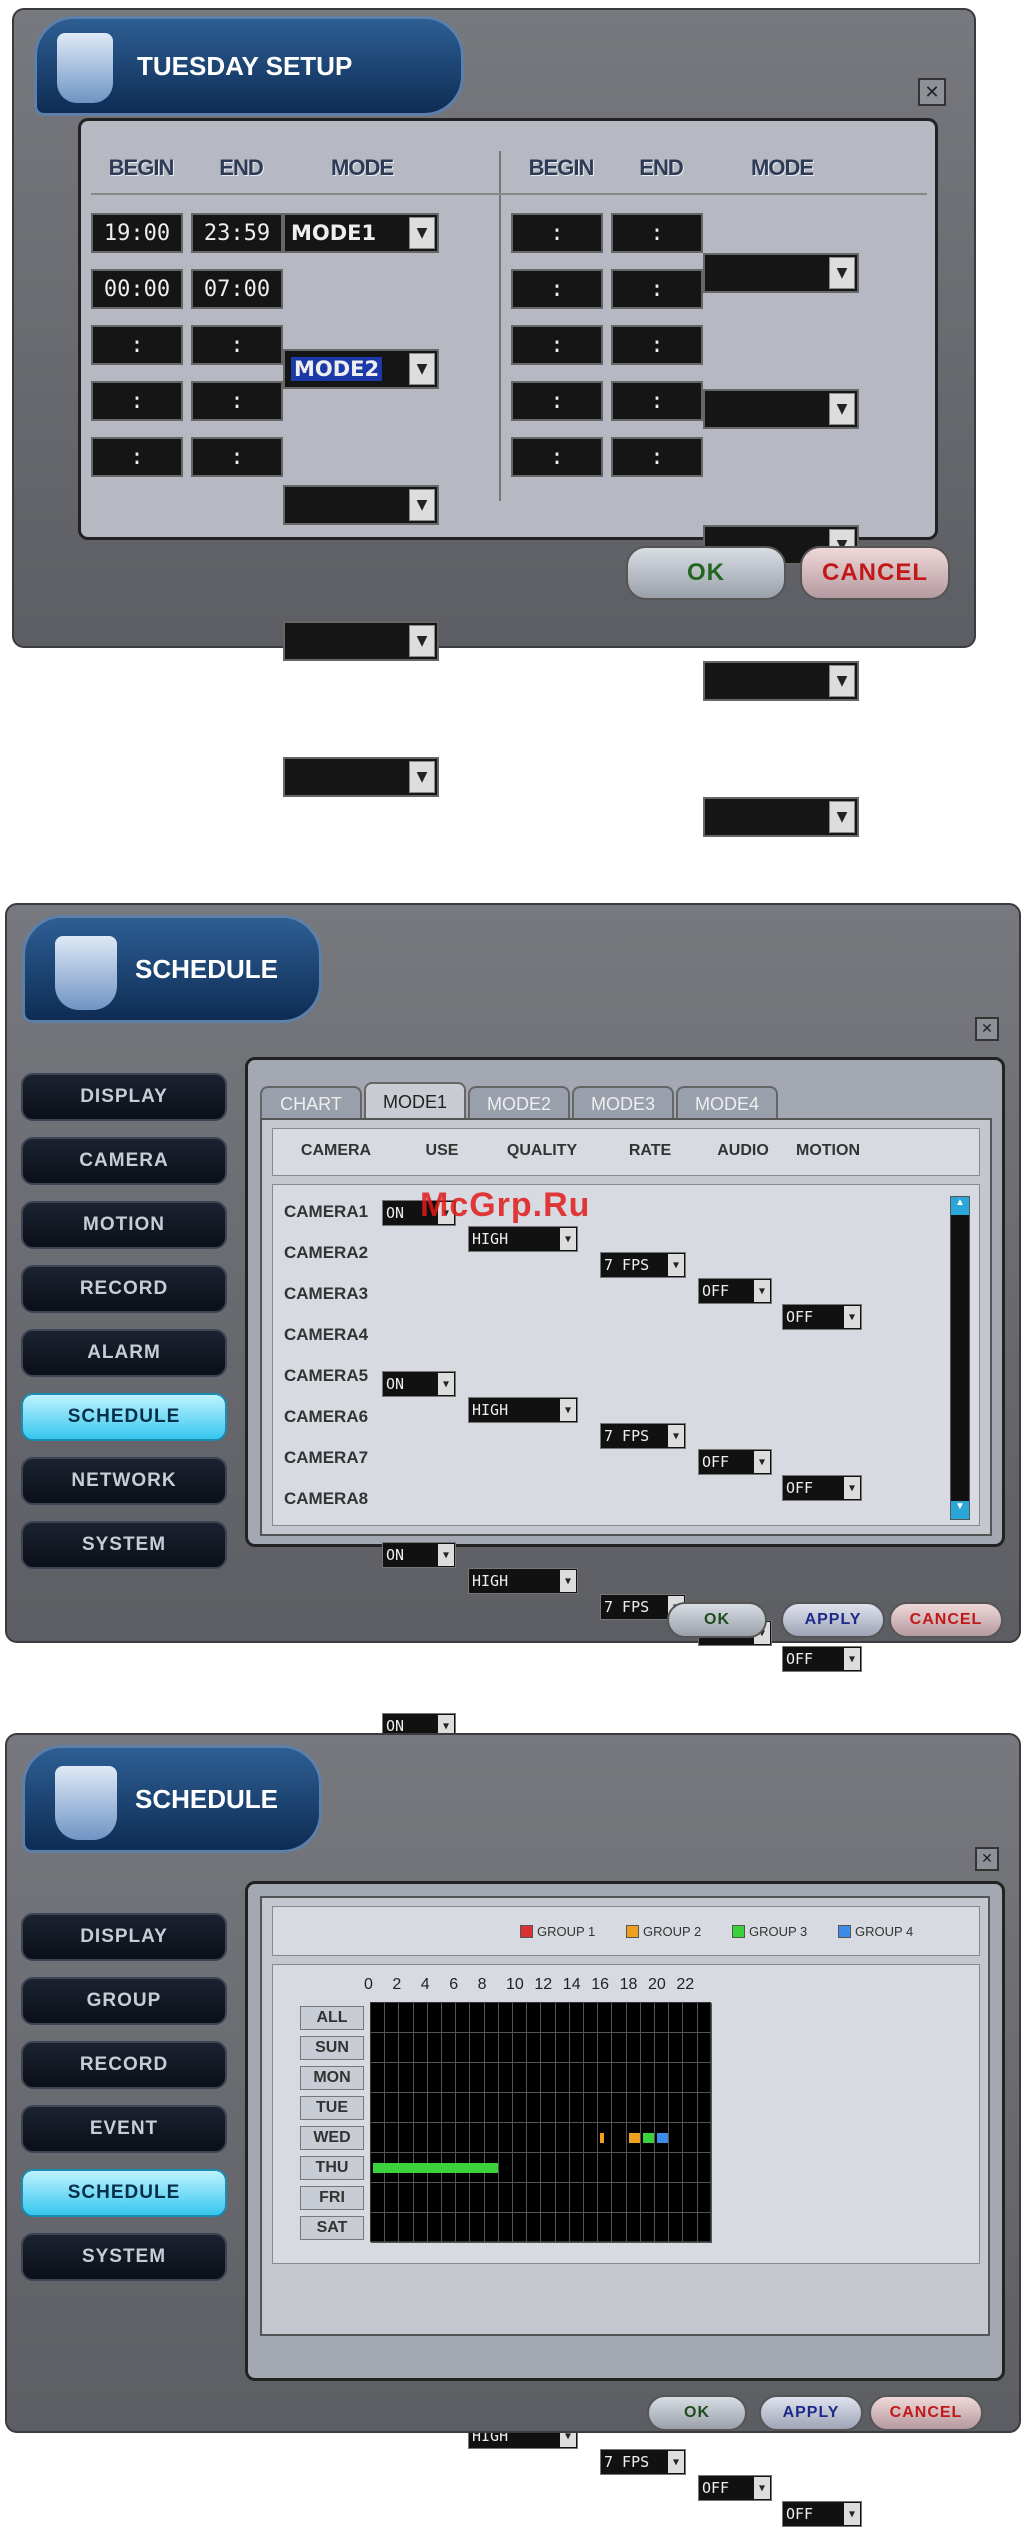  What do you see at coordinates (717, 1620) in the screenshot?
I see `ok-button: OK` at bounding box center [717, 1620].